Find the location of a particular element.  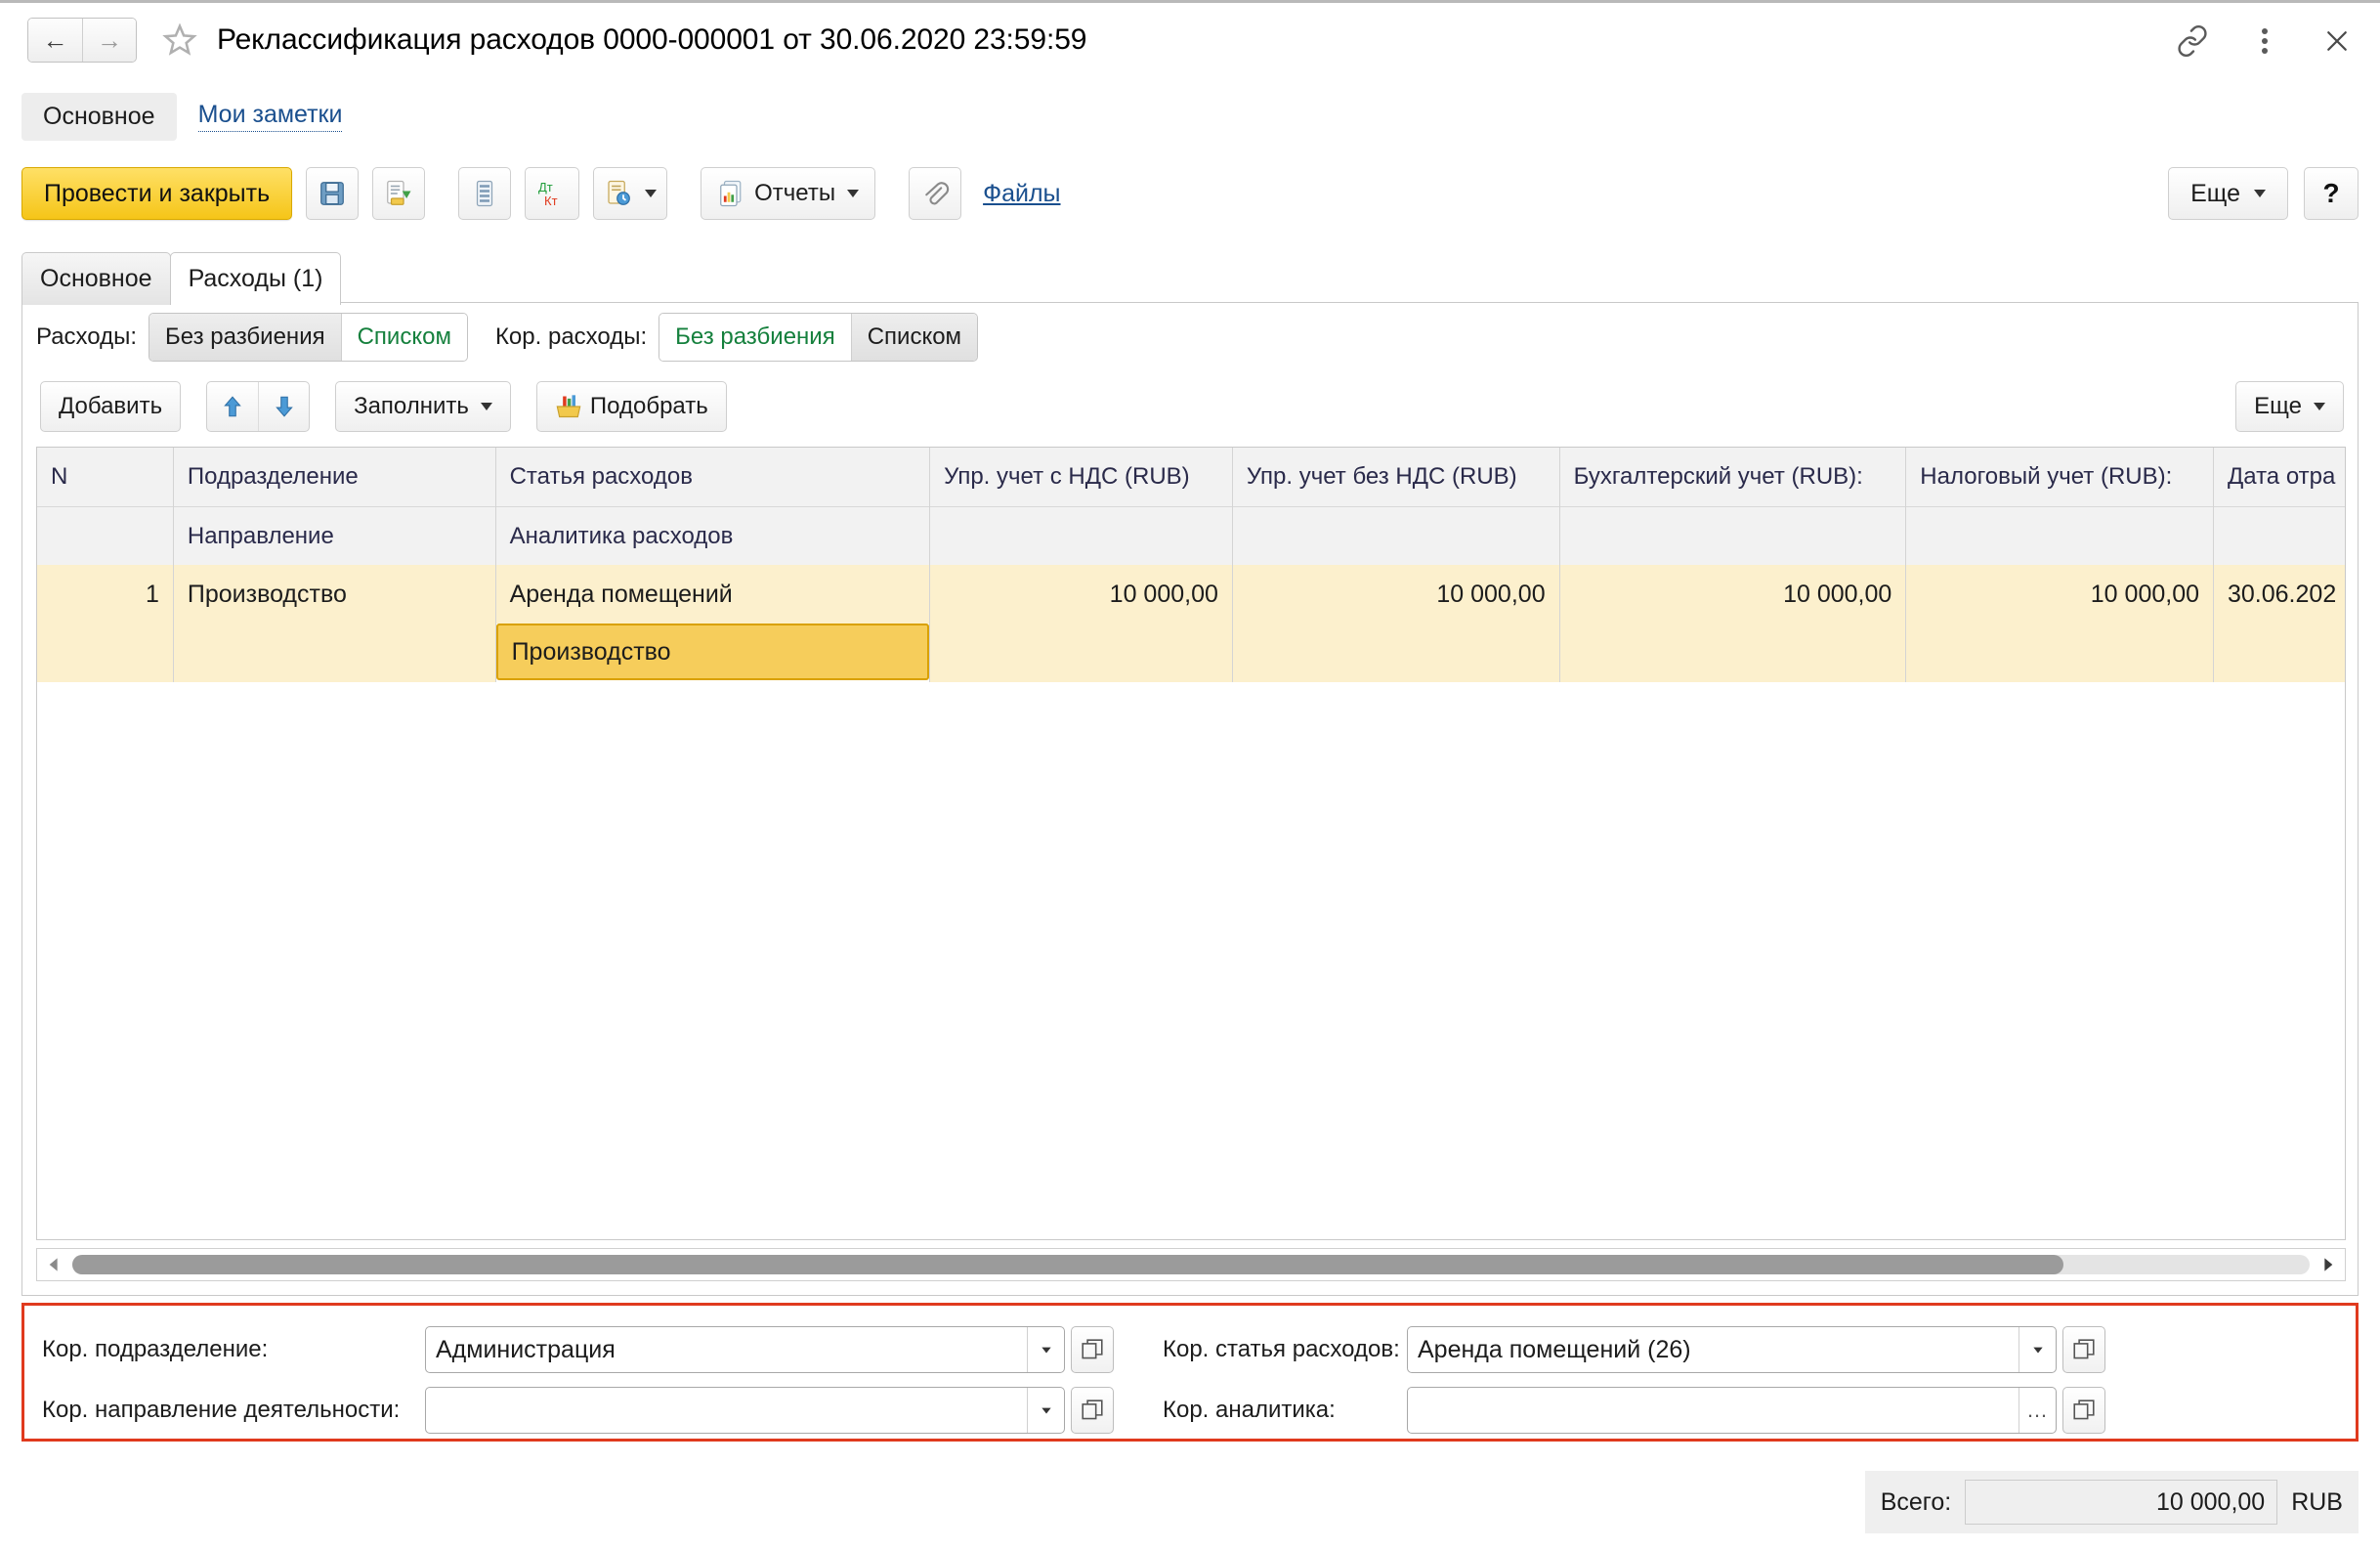

save-disk-icon is located at coordinates (333, 193).